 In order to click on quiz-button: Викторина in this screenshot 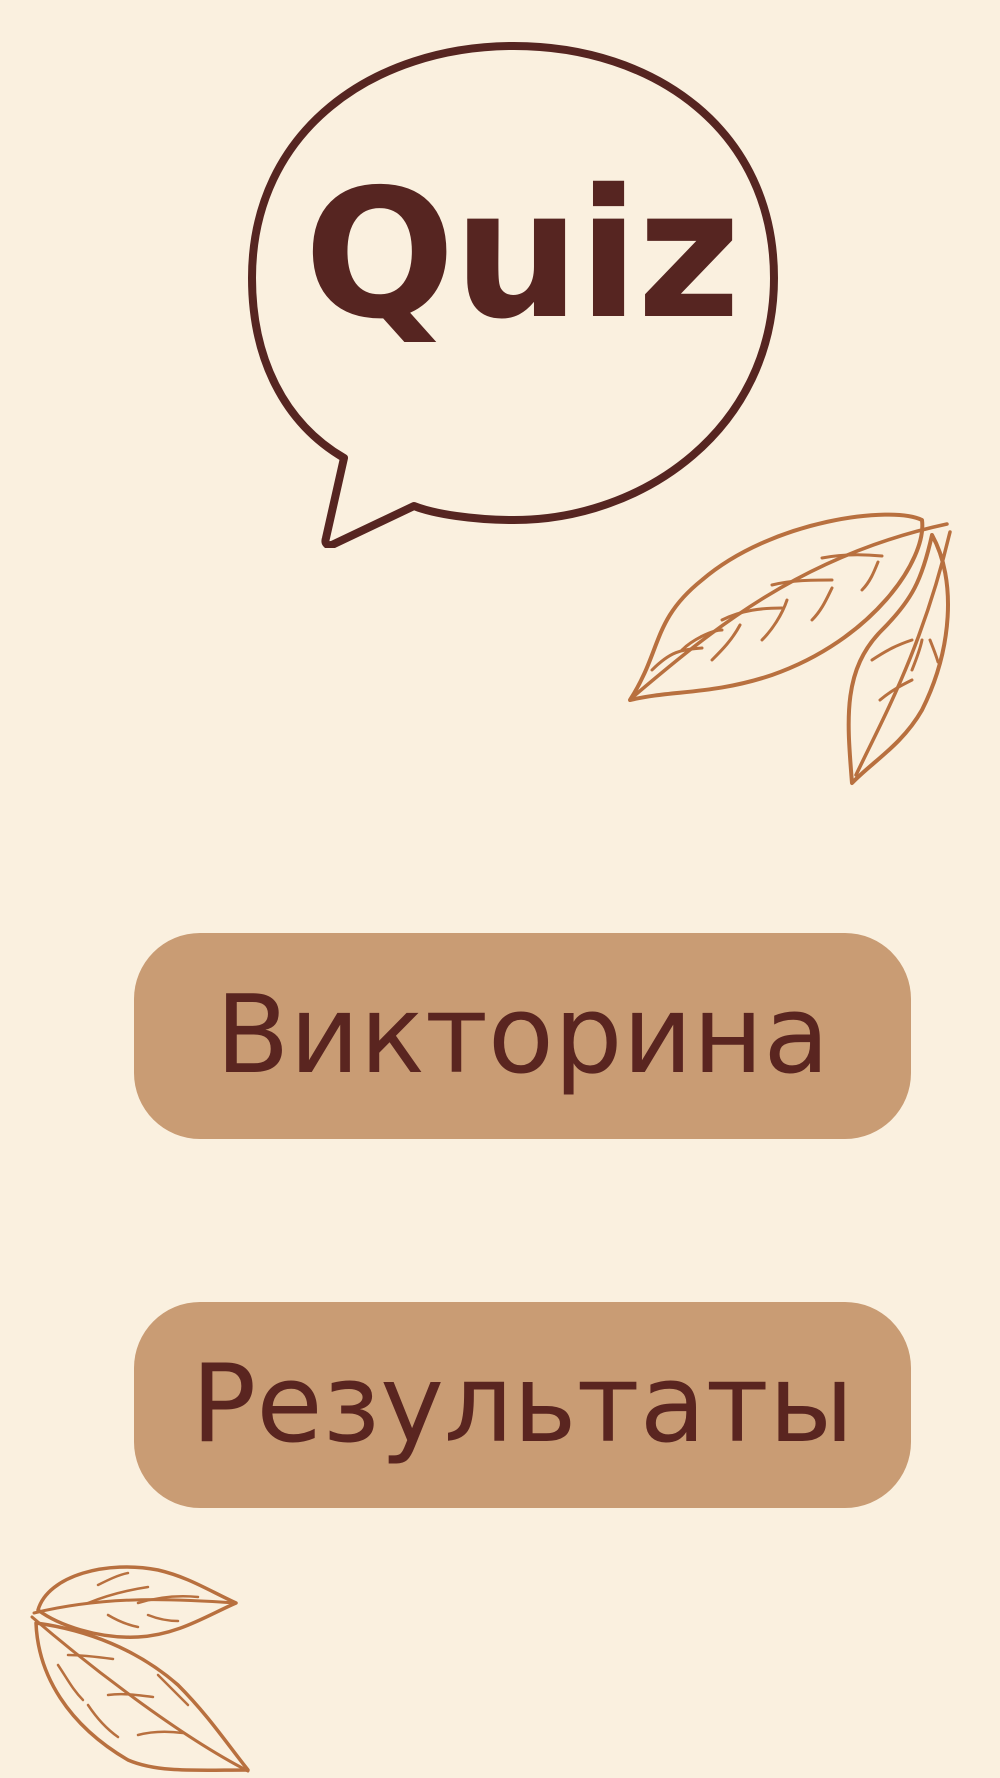, I will do `click(522, 1036)`.